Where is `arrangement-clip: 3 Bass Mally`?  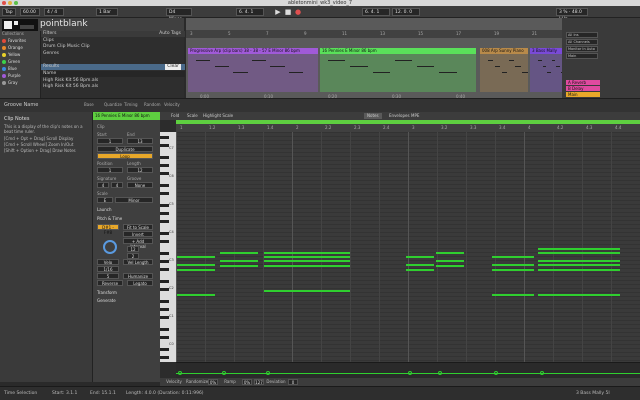
arrangement-clip: 3 Bass Mally is located at coordinates (547, 70).